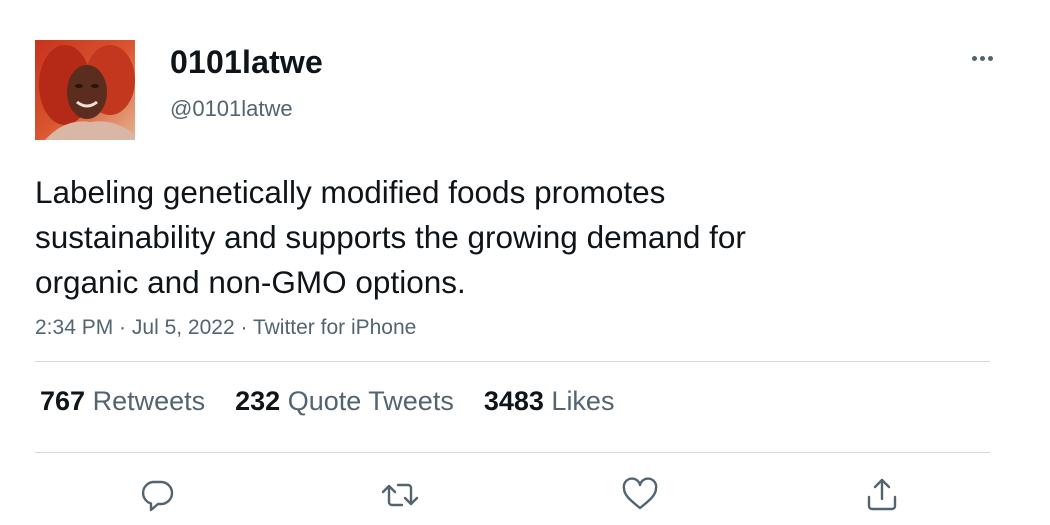 The width and height of the screenshot is (1050, 525). What do you see at coordinates (525, 495) in the screenshot?
I see `tweet-actions` at bounding box center [525, 495].